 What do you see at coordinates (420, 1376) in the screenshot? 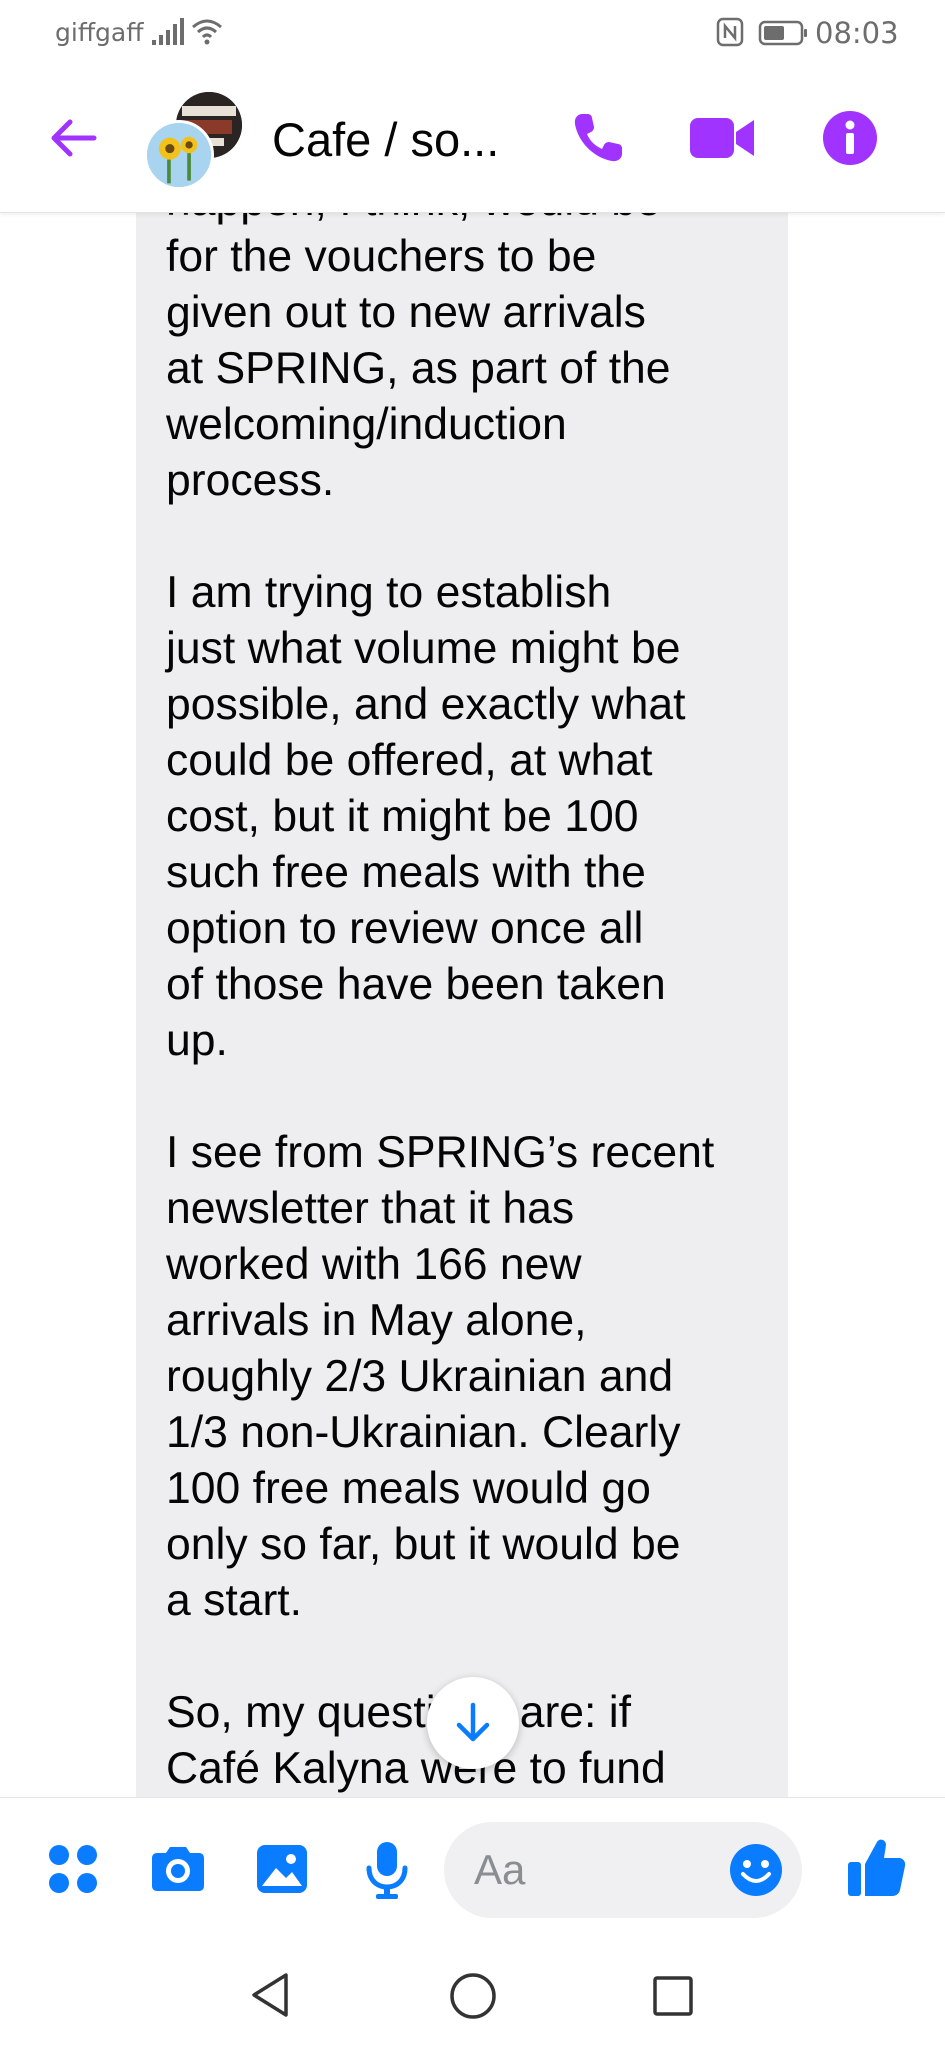
I see `message-line: roughly 2/3 Ukrainian and` at bounding box center [420, 1376].